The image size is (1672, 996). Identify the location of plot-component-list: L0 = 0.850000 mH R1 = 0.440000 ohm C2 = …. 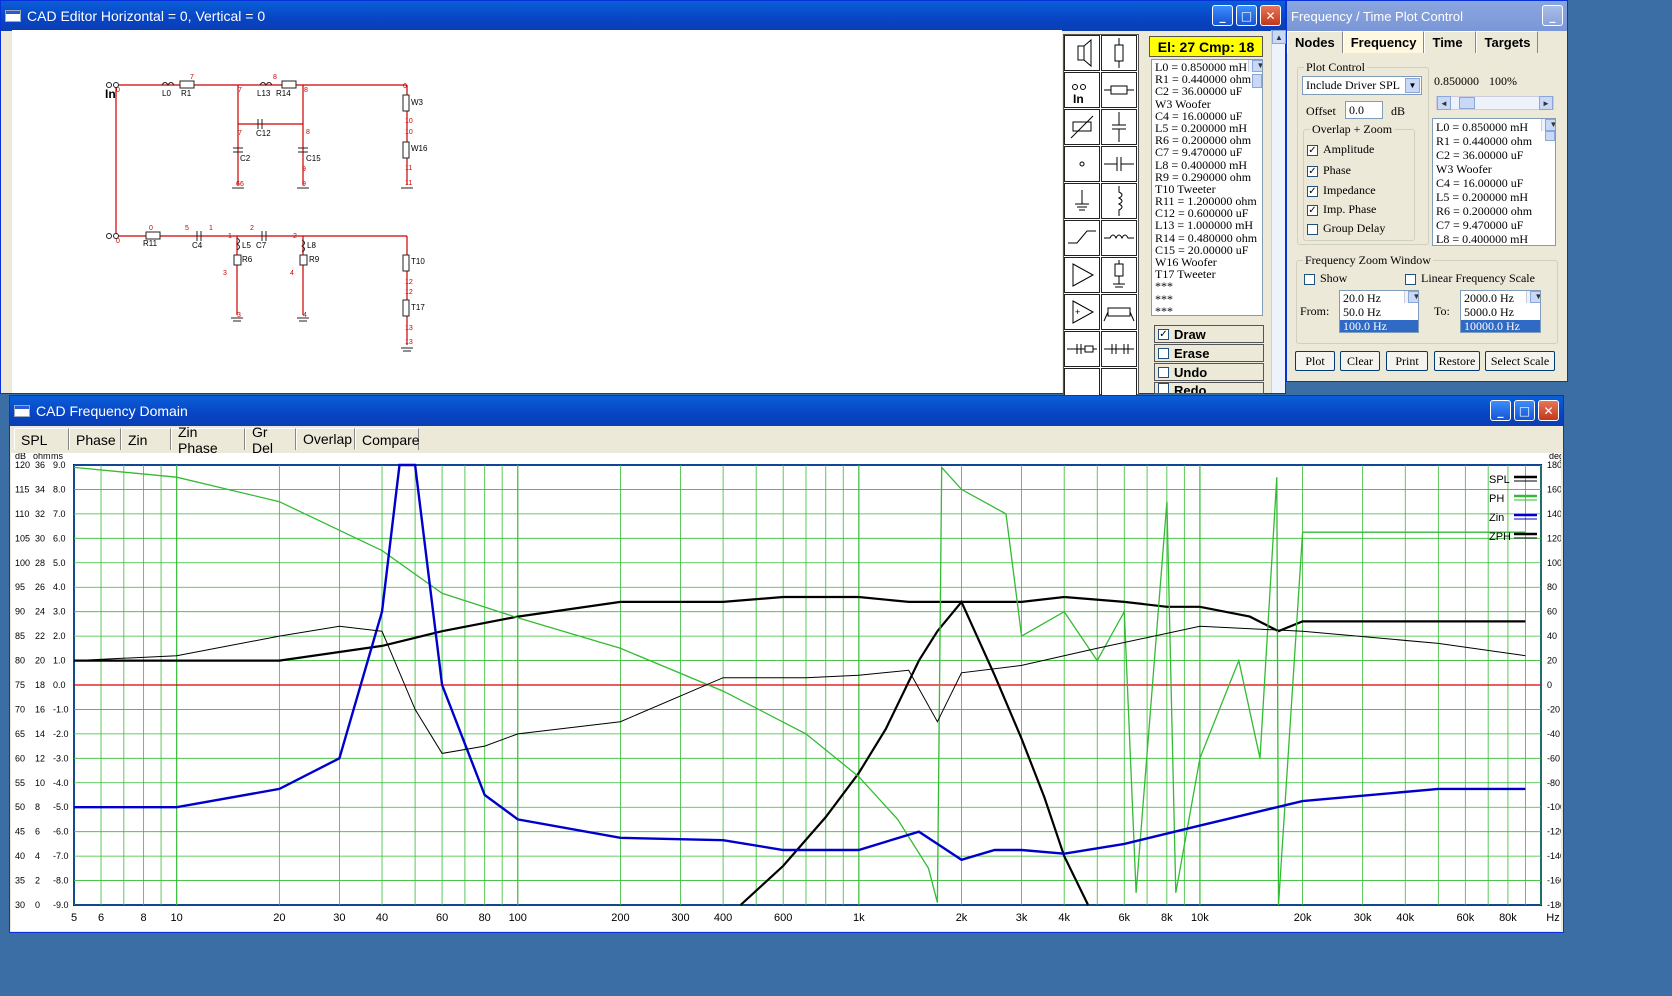
(1494, 182).